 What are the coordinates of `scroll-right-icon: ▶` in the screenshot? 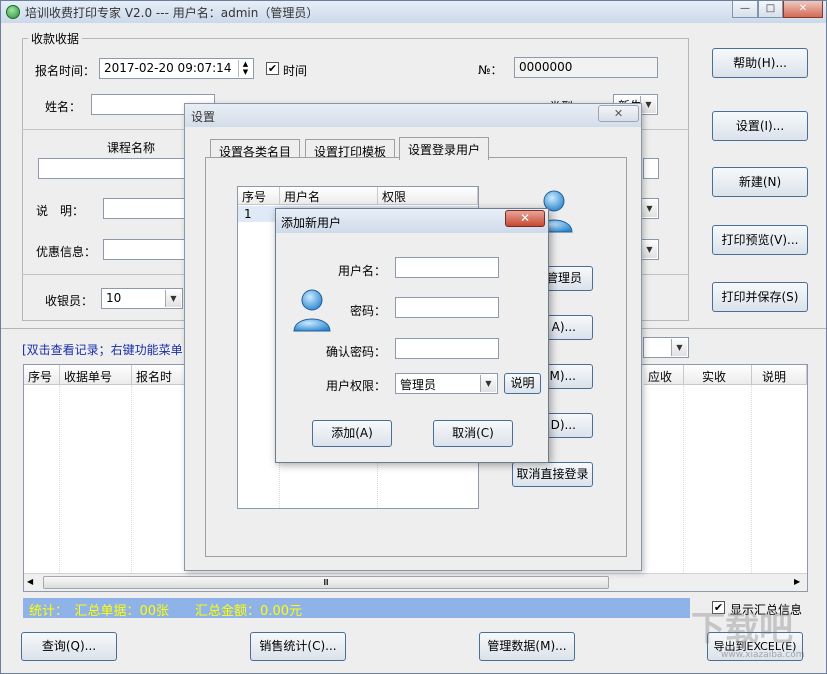 It's located at (797, 581).